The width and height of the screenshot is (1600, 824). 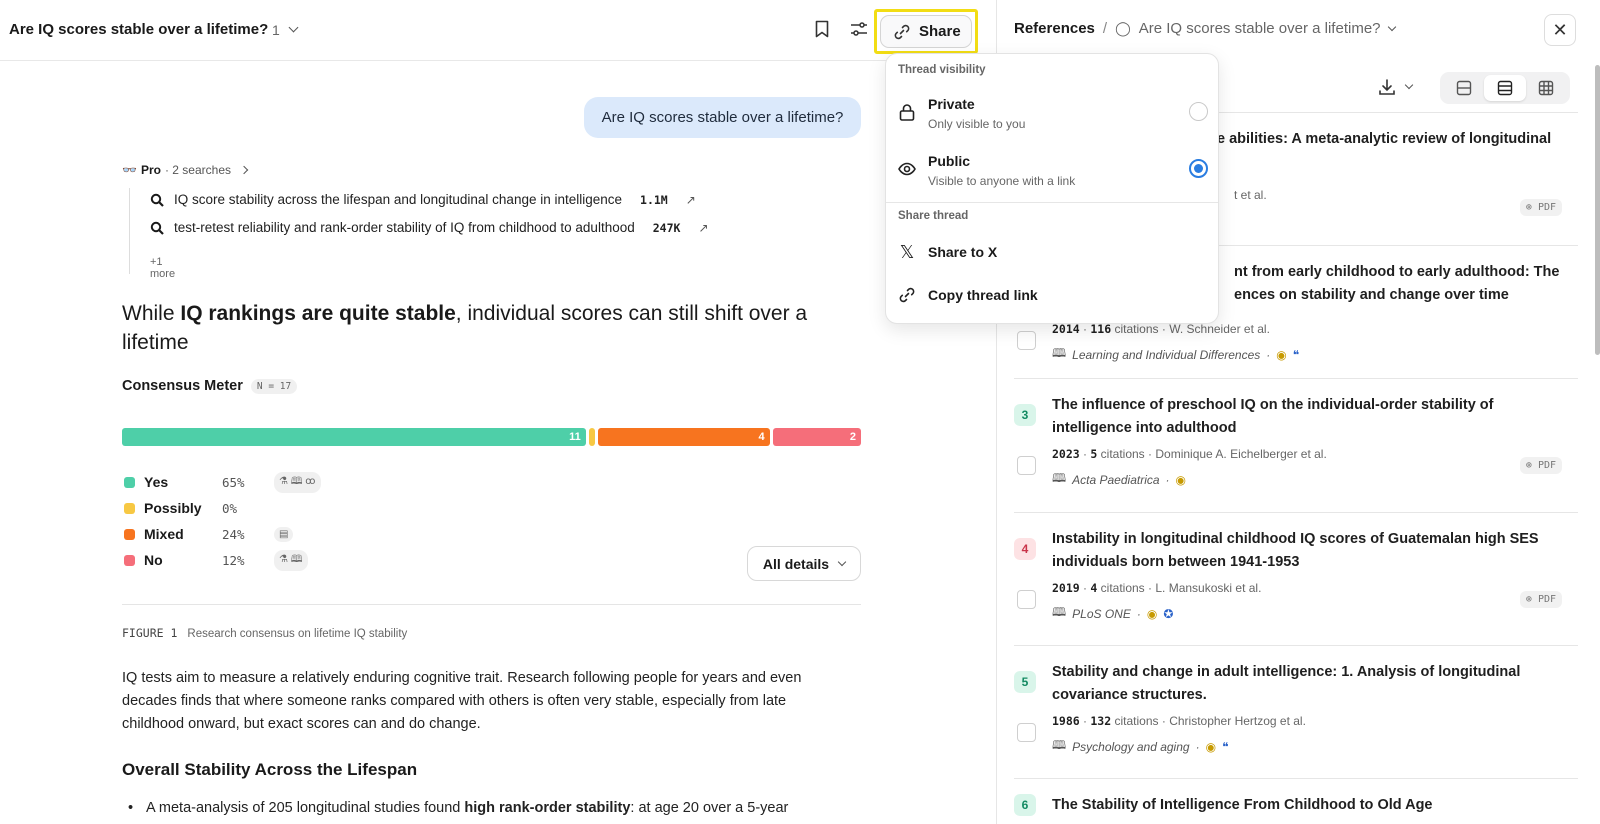 What do you see at coordinates (1048, 252) in the screenshot?
I see `share-to-x-button: 𝕏 Share to X` at bounding box center [1048, 252].